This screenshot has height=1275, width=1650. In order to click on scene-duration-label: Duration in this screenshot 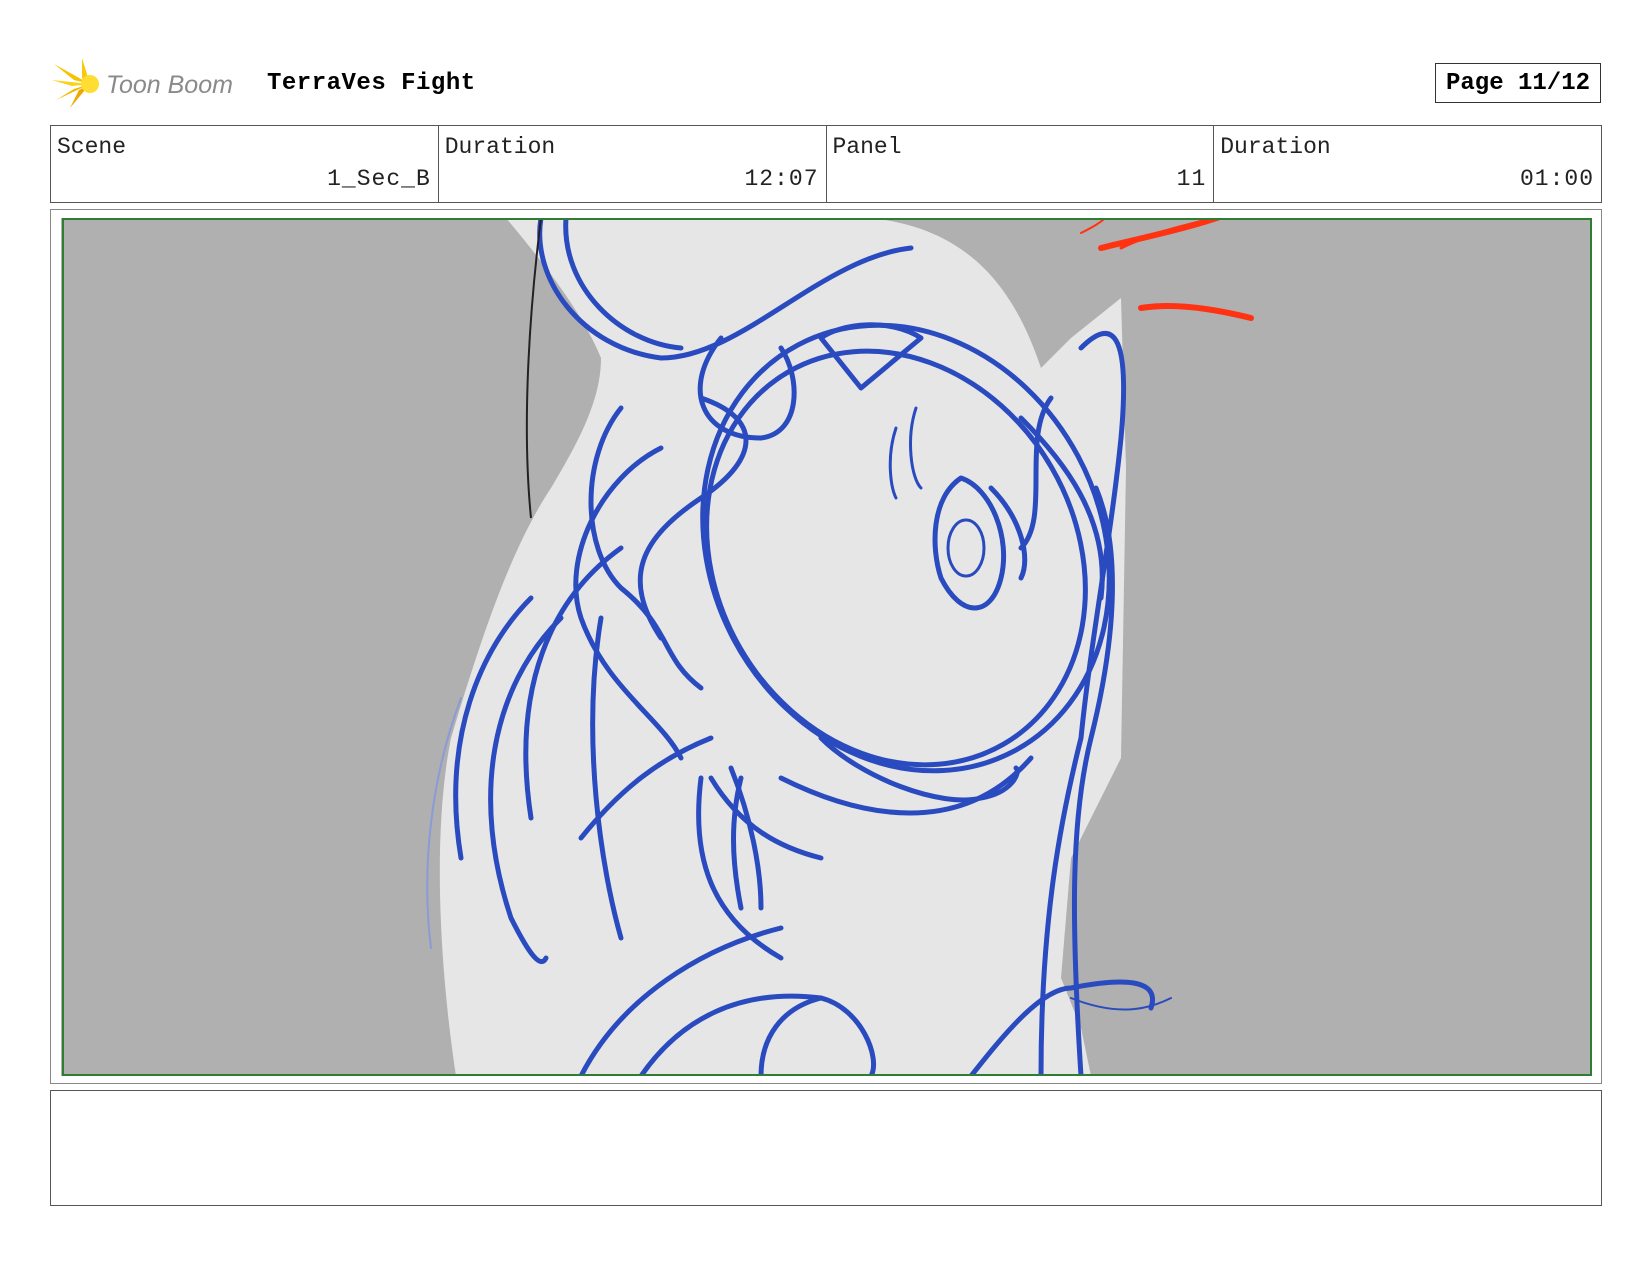, I will do `click(500, 147)`.